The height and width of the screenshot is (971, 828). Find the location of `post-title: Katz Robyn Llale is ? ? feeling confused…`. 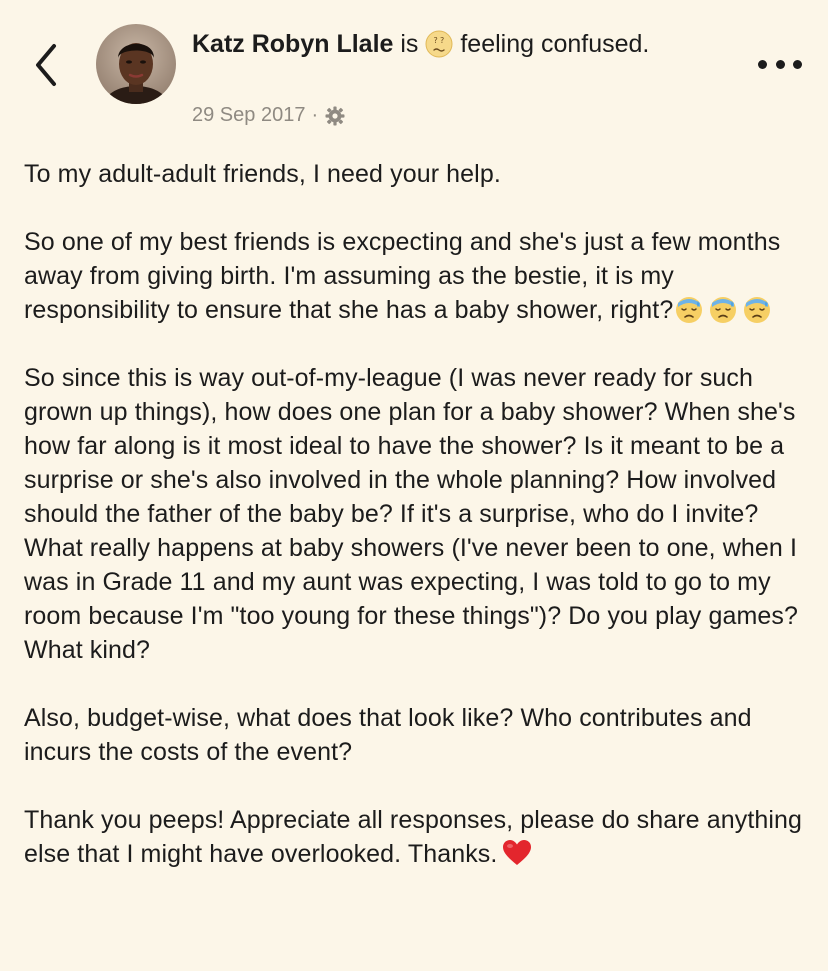

post-title: Katz Robyn Llale is ? ? feeling confused… is located at coordinates (472, 44).